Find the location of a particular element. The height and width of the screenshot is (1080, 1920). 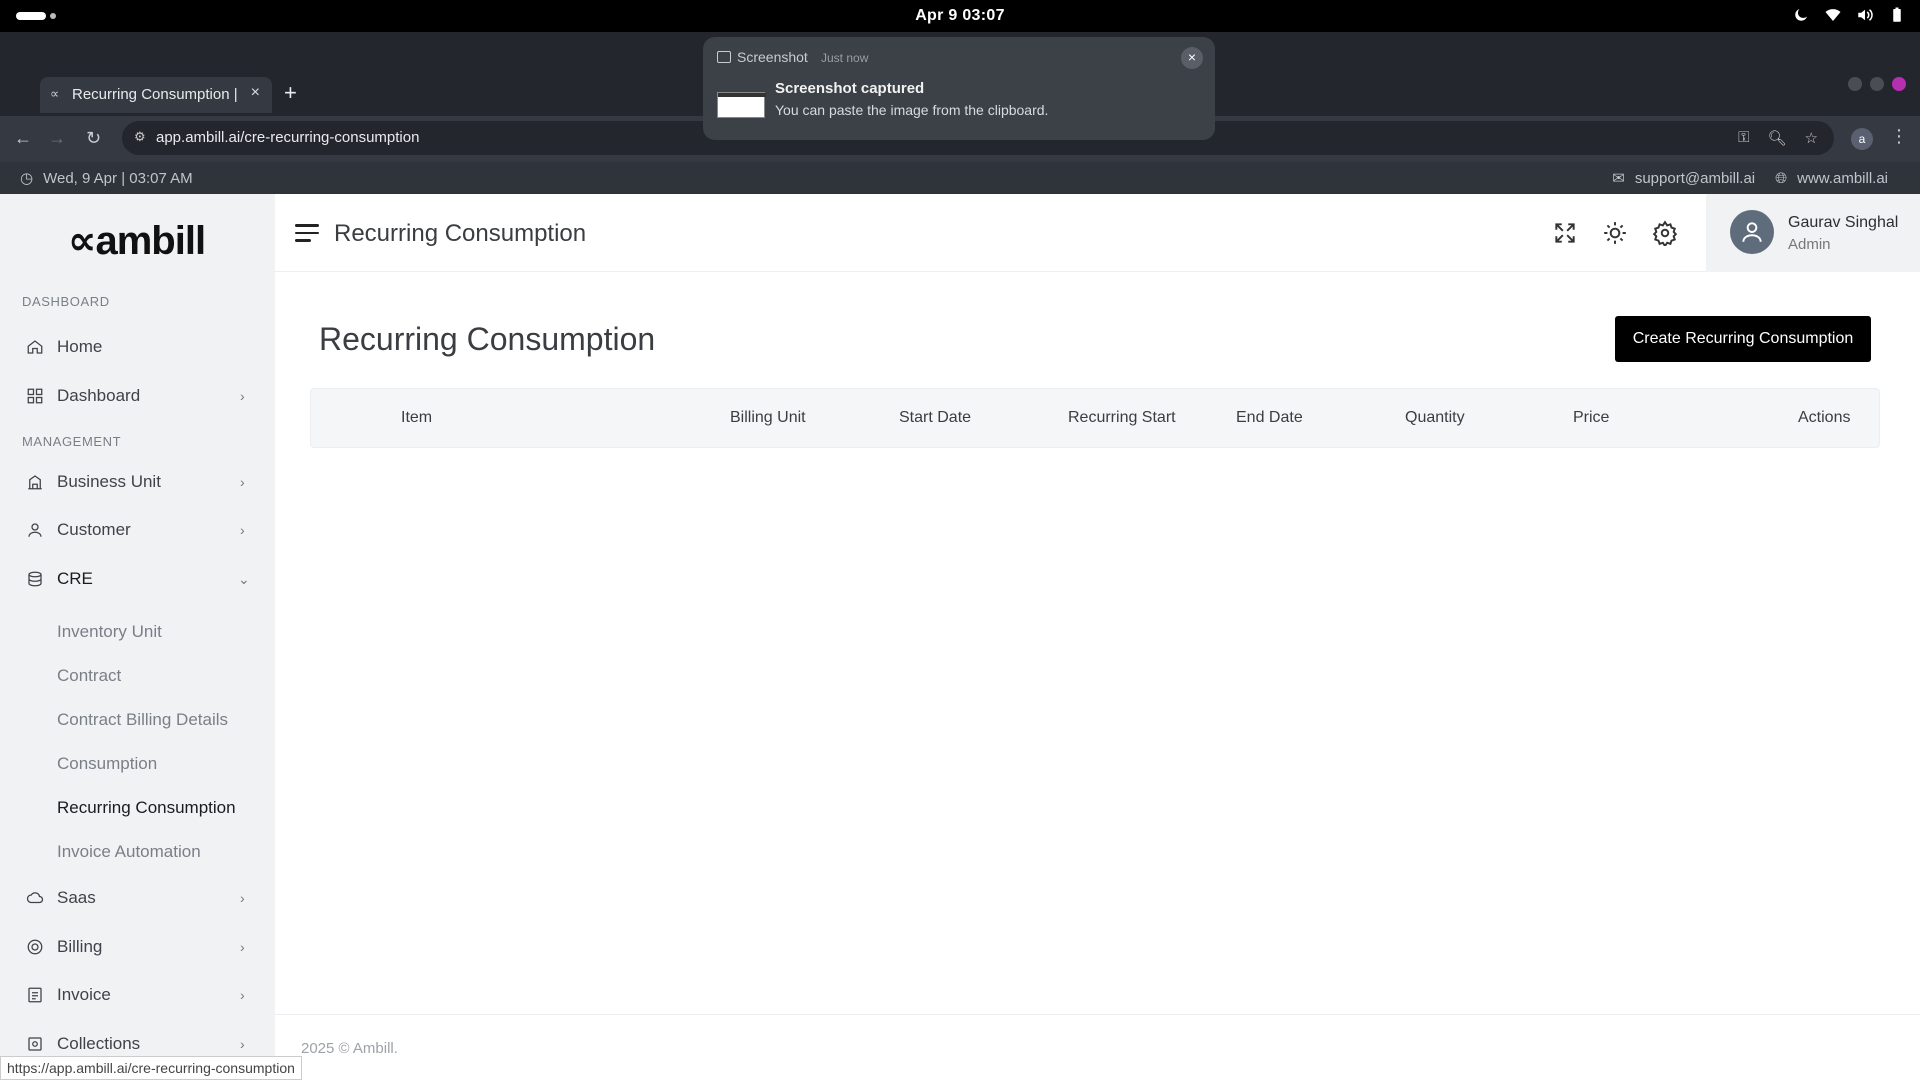

night-mode-icon is located at coordinates (1801, 15).